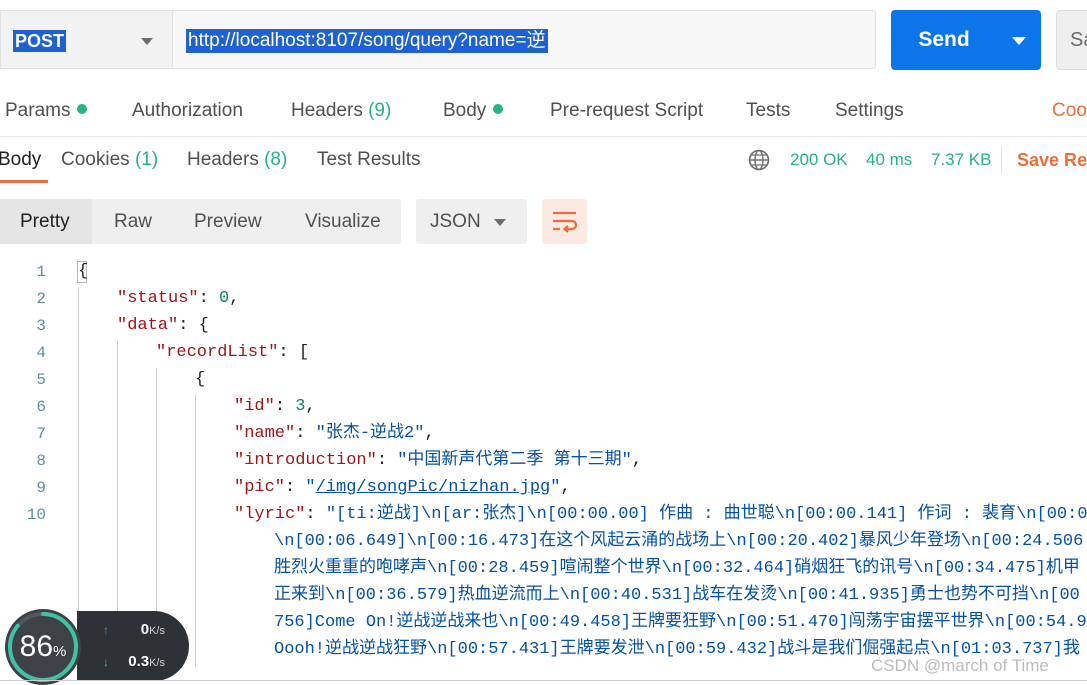  What do you see at coordinates (327, 110) in the screenshot?
I see `tab-headers-label: Headers` at bounding box center [327, 110].